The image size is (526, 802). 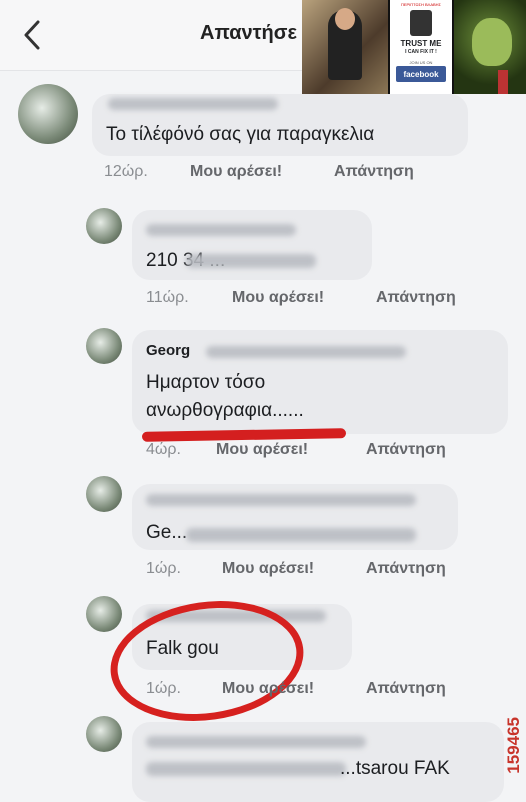 I want to click on chevron-left-icon, so click(x=32, y=35).